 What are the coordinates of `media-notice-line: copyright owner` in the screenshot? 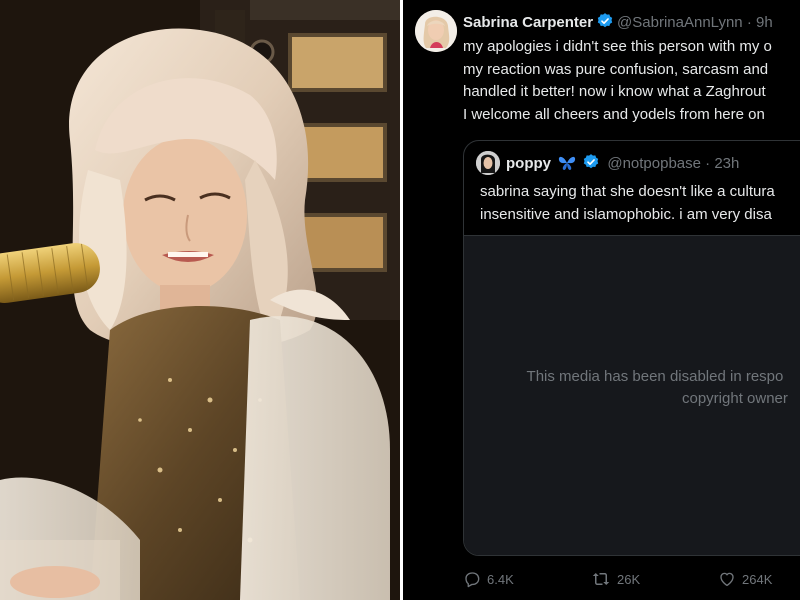 It's located at (735, 398).